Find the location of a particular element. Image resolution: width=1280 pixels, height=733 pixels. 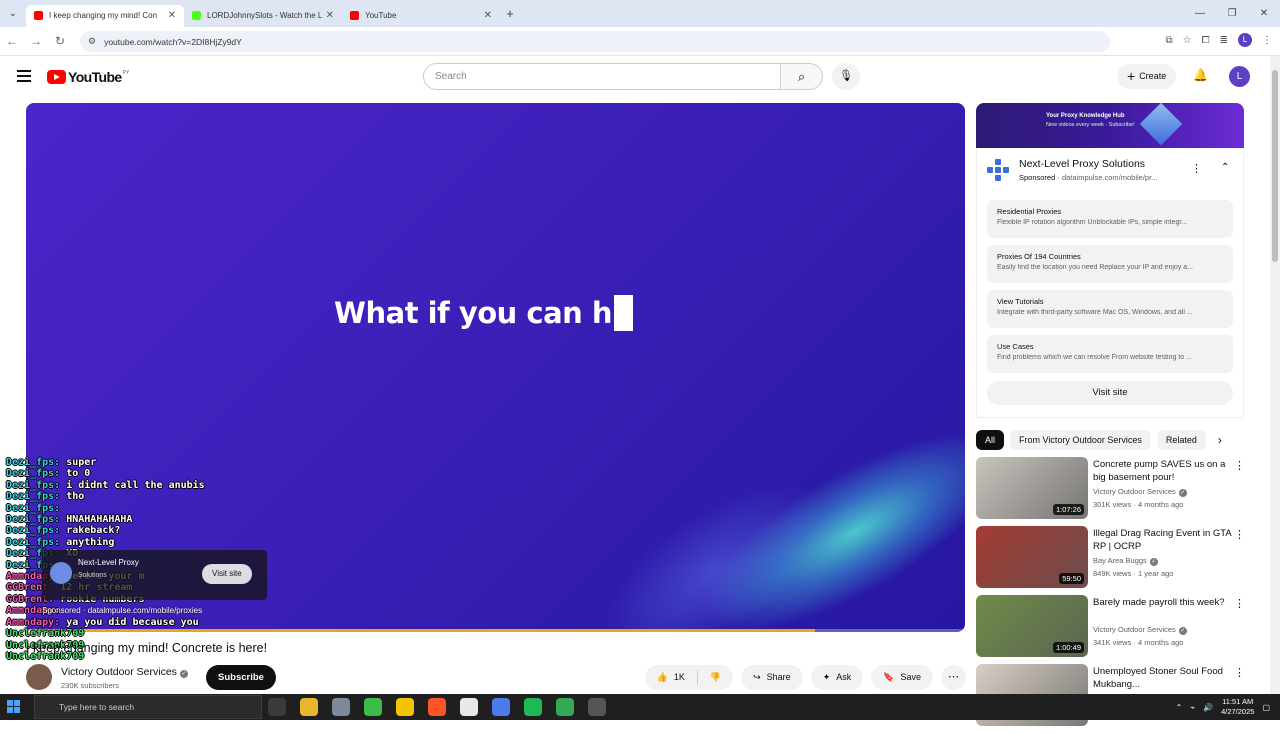

reading-list-icon: ≣ is located at coordinates (1224, 40).